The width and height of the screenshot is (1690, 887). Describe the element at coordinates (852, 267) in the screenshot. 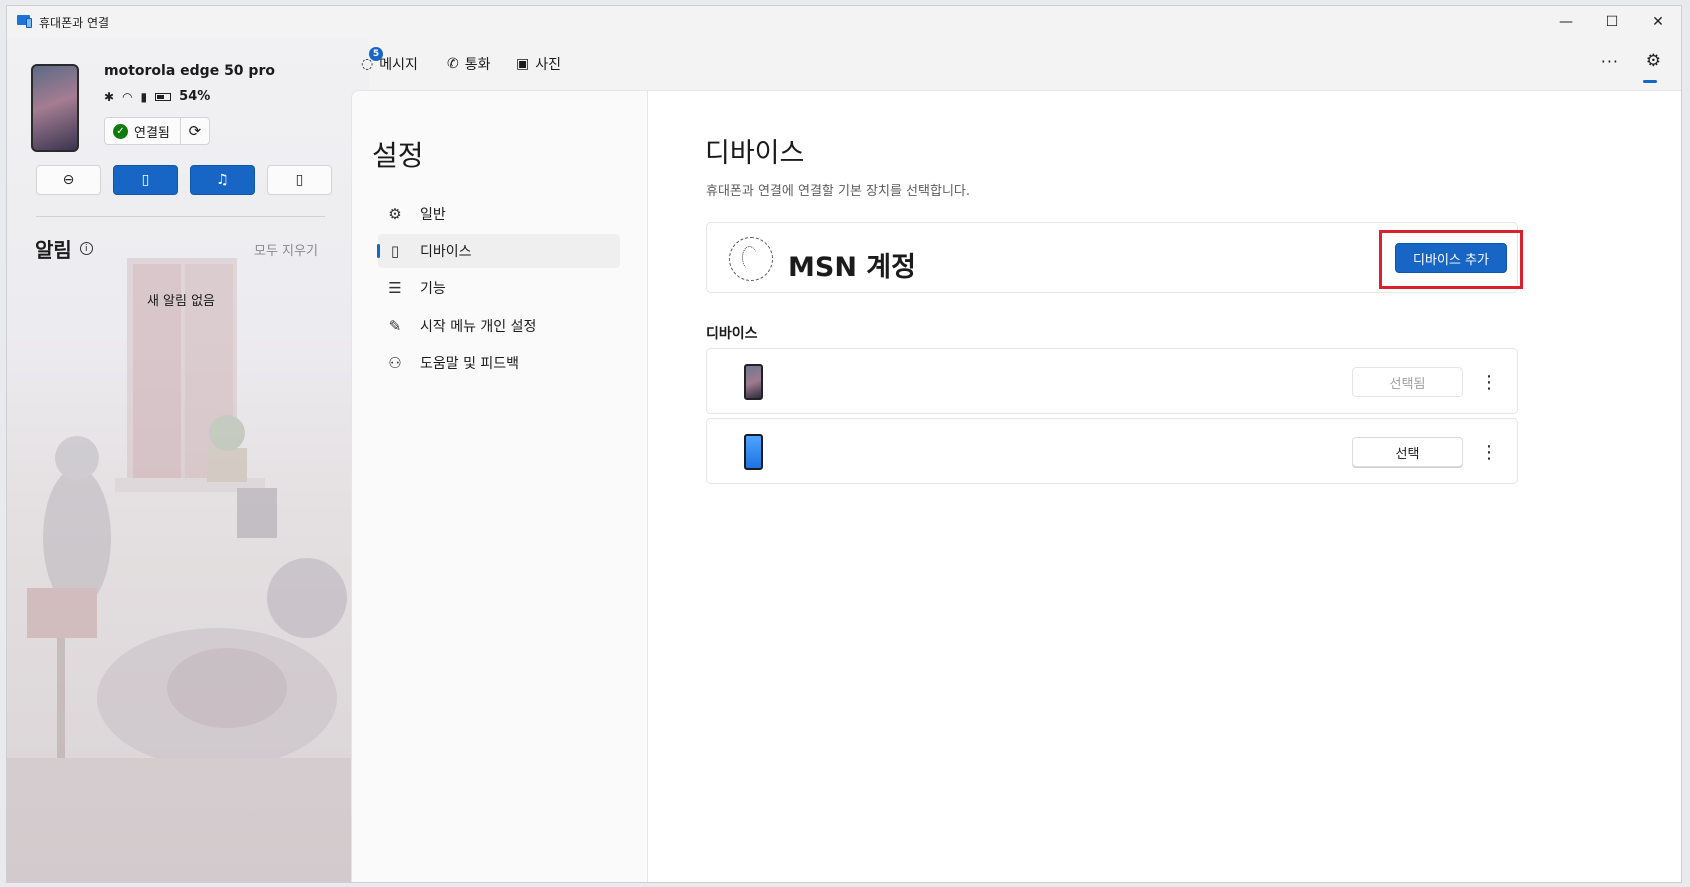

I see `account-name: MSN 계정` at that location.